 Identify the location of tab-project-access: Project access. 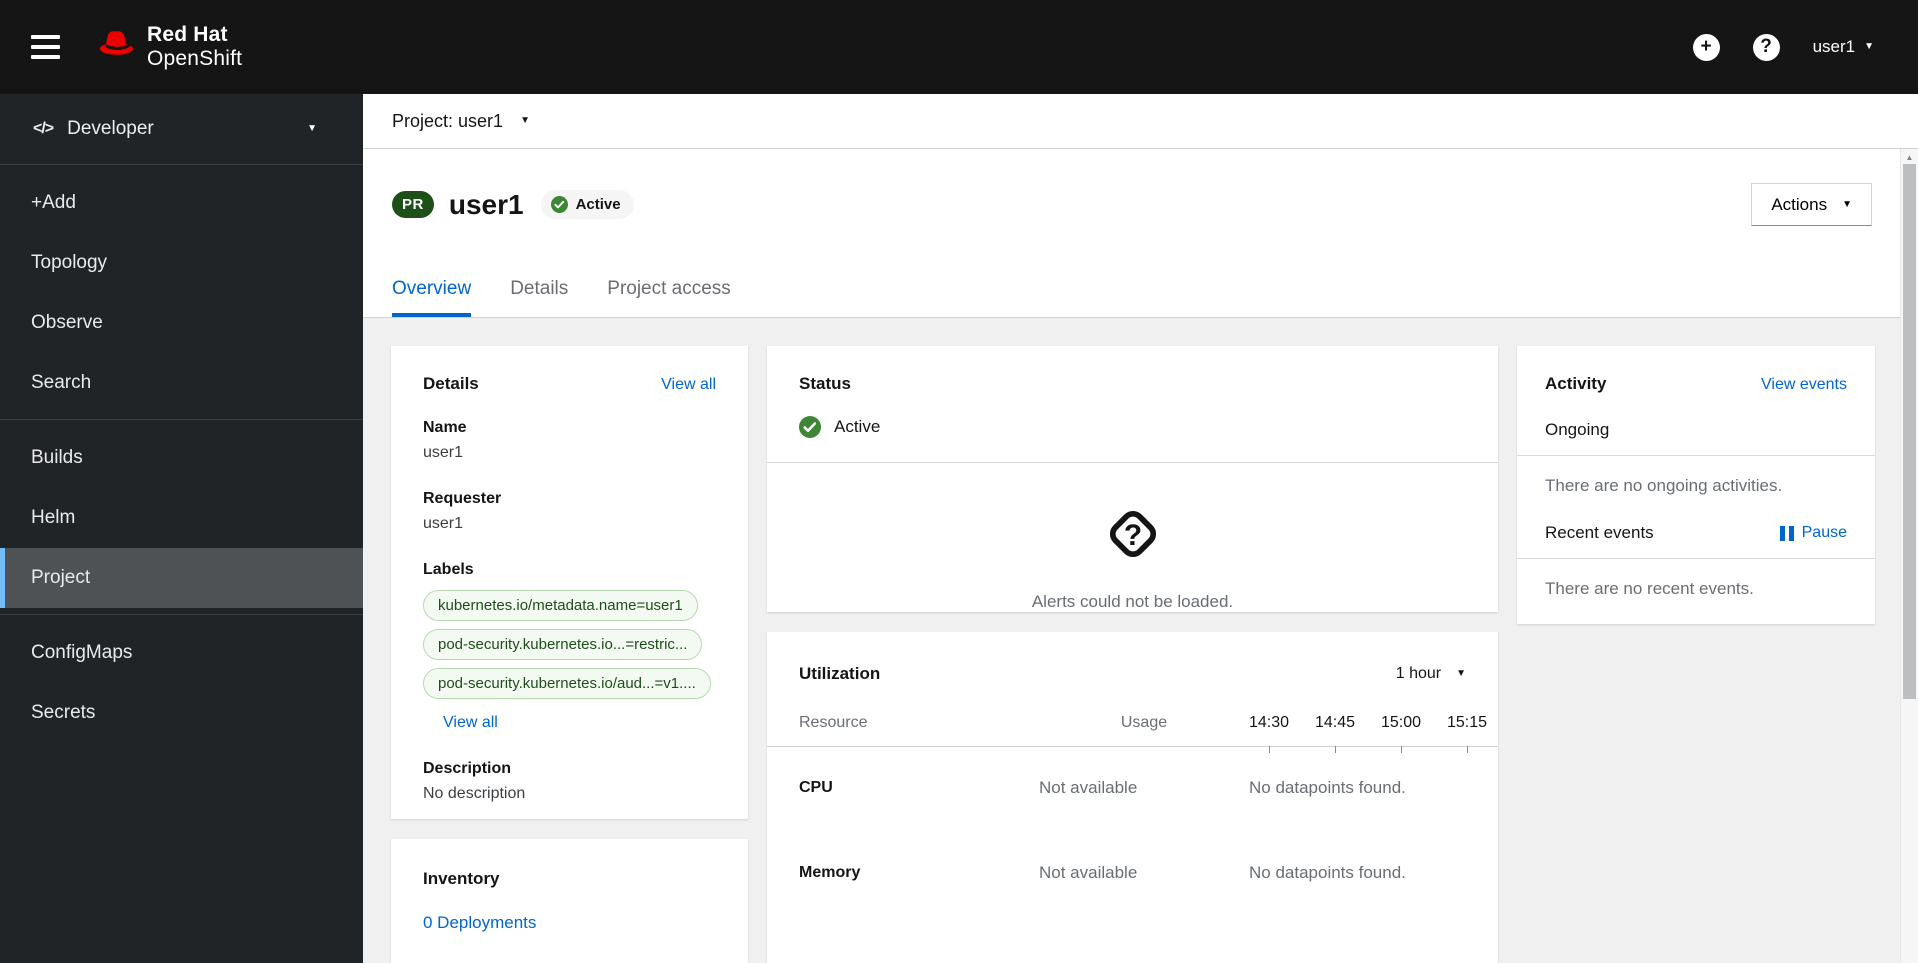
(669, 288).